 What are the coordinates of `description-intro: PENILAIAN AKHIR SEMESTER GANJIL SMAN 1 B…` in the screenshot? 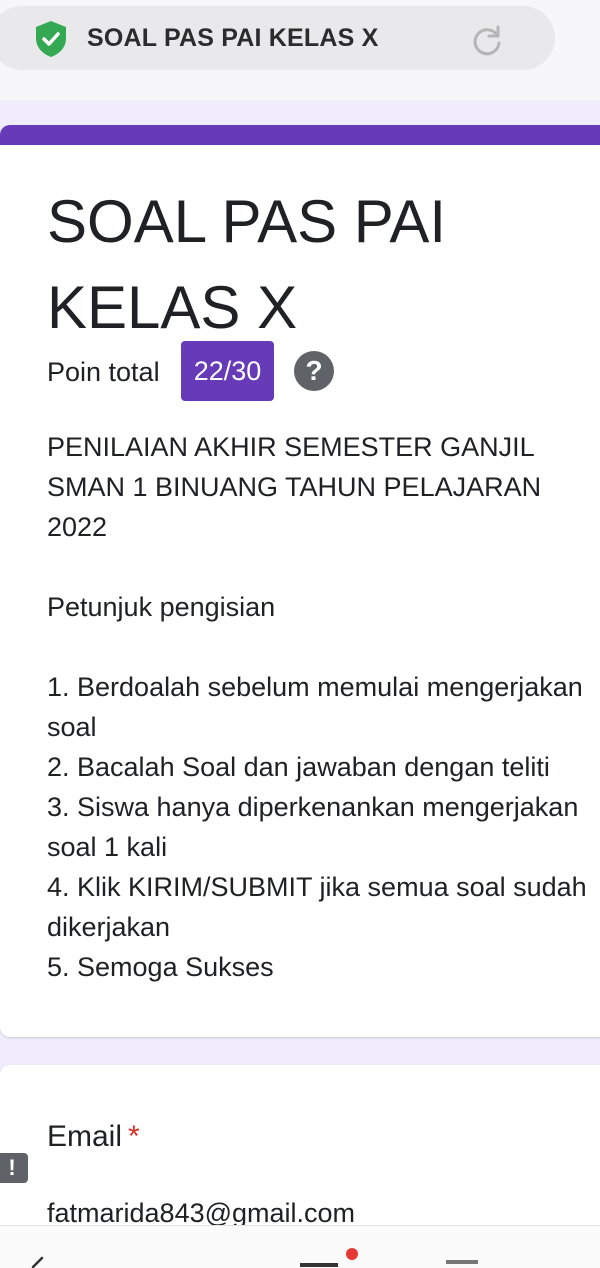 It's located at (294, 487).